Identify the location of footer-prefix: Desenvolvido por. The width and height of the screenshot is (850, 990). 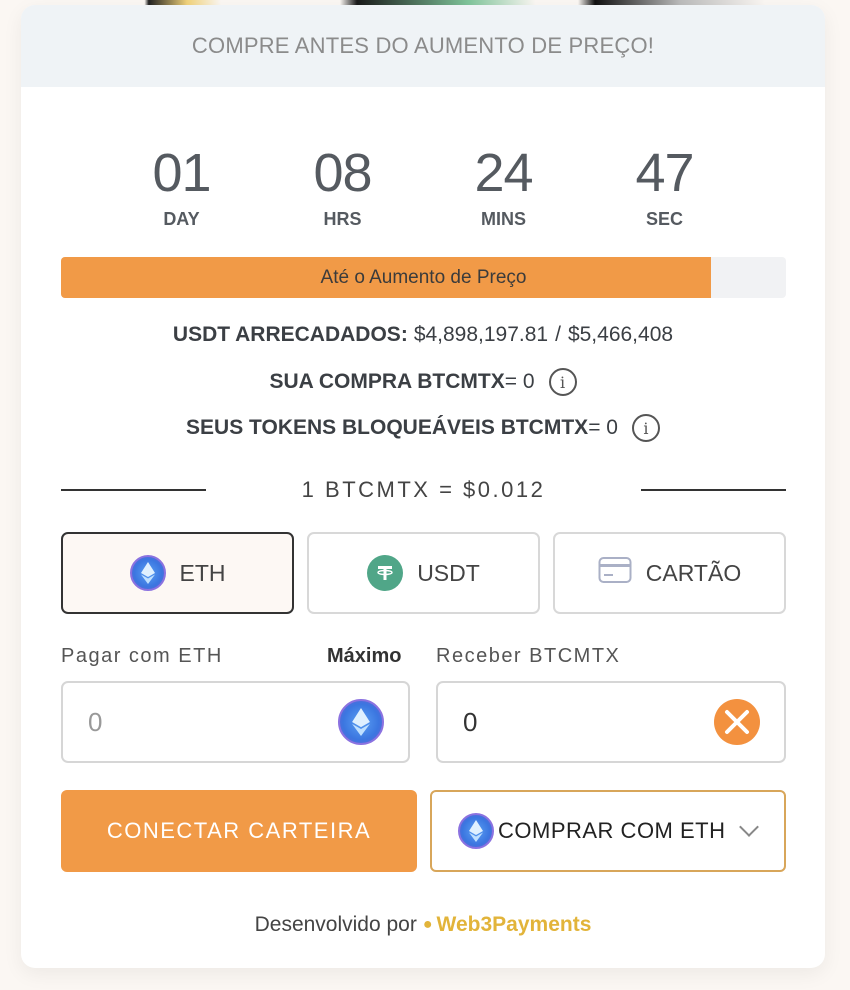
(335, 924).